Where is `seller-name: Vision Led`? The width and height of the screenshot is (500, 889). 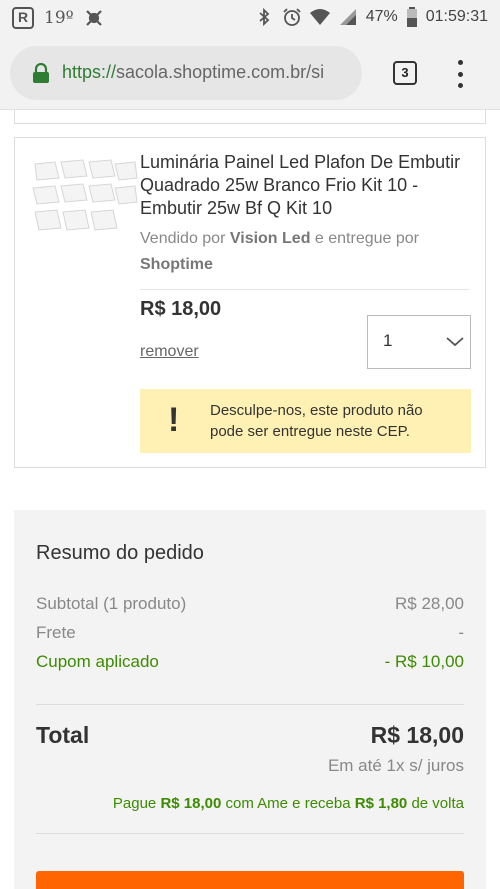
seller-name: Vision Led is located at coordinates (270, 238).